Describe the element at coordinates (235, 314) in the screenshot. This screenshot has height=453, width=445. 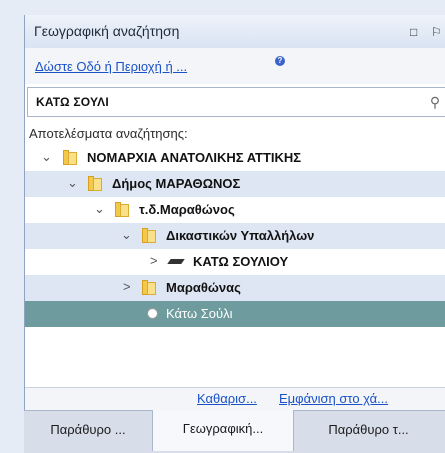
I see `tree-row-selected: Κάτω Σούλι` at that location.